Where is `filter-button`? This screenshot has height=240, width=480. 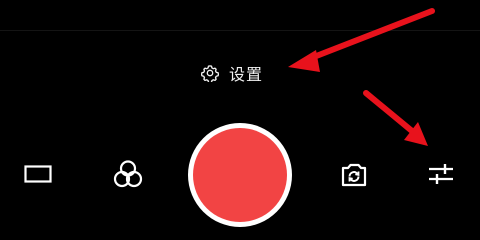
filter-button is located at coordinates (128, 176).